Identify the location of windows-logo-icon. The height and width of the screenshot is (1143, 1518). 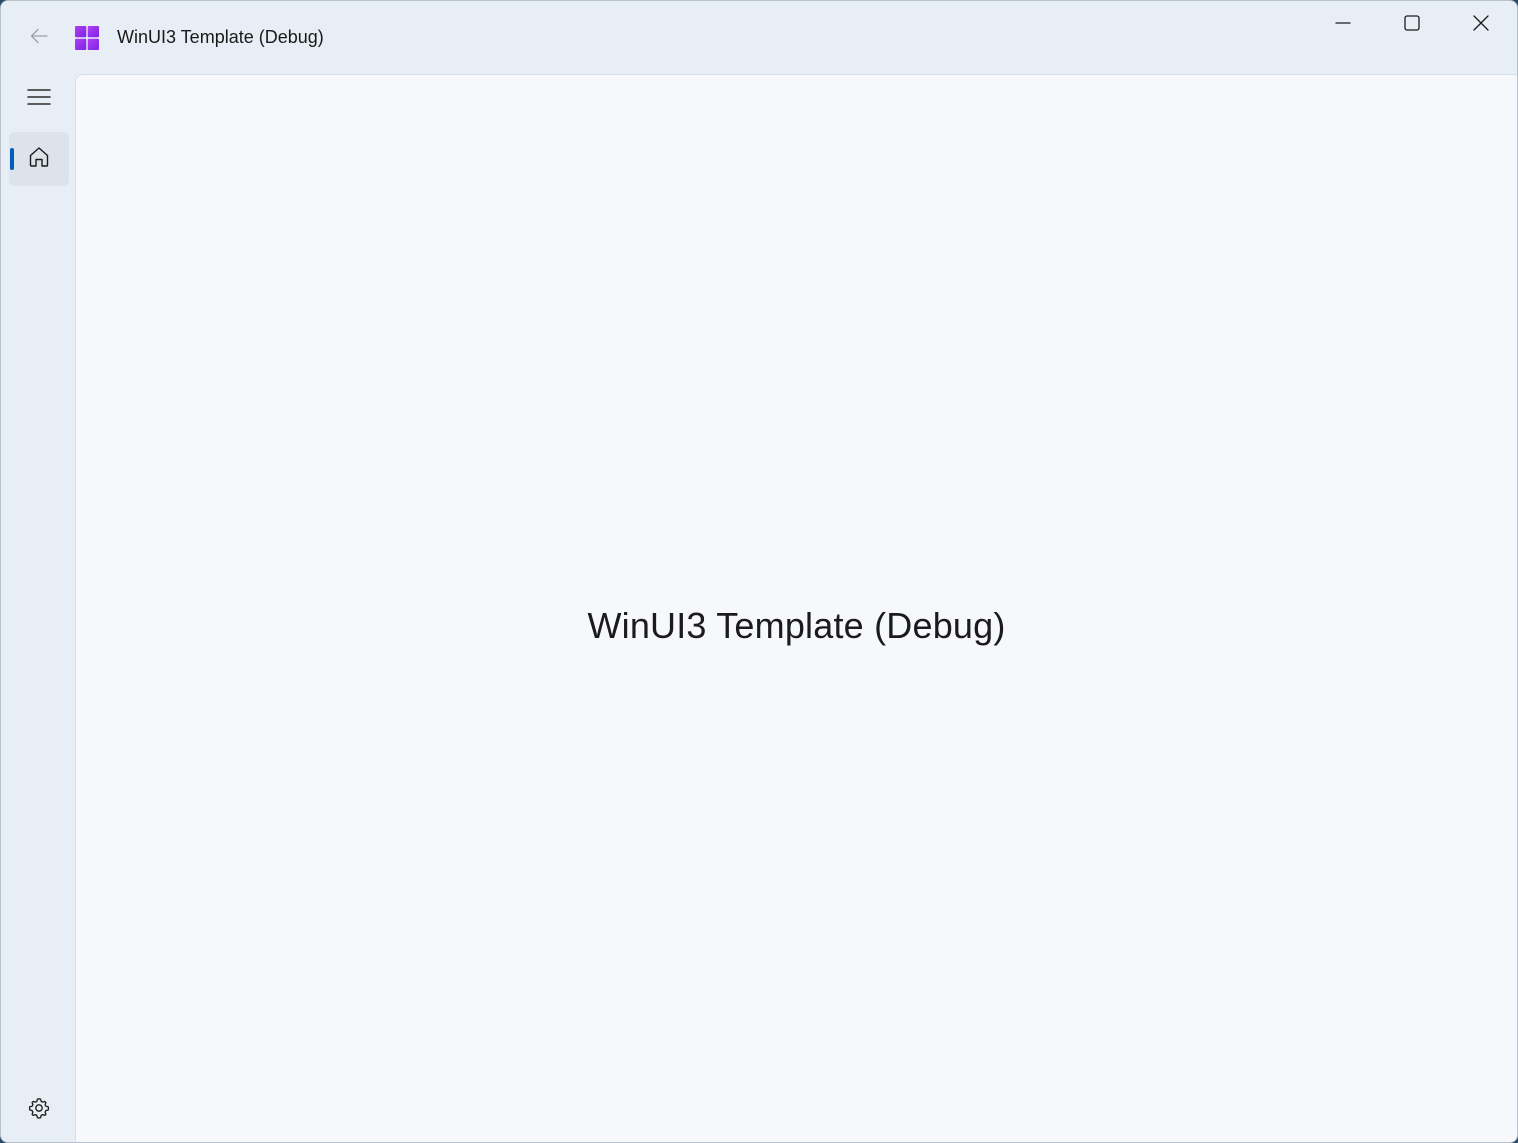
(87, 38).